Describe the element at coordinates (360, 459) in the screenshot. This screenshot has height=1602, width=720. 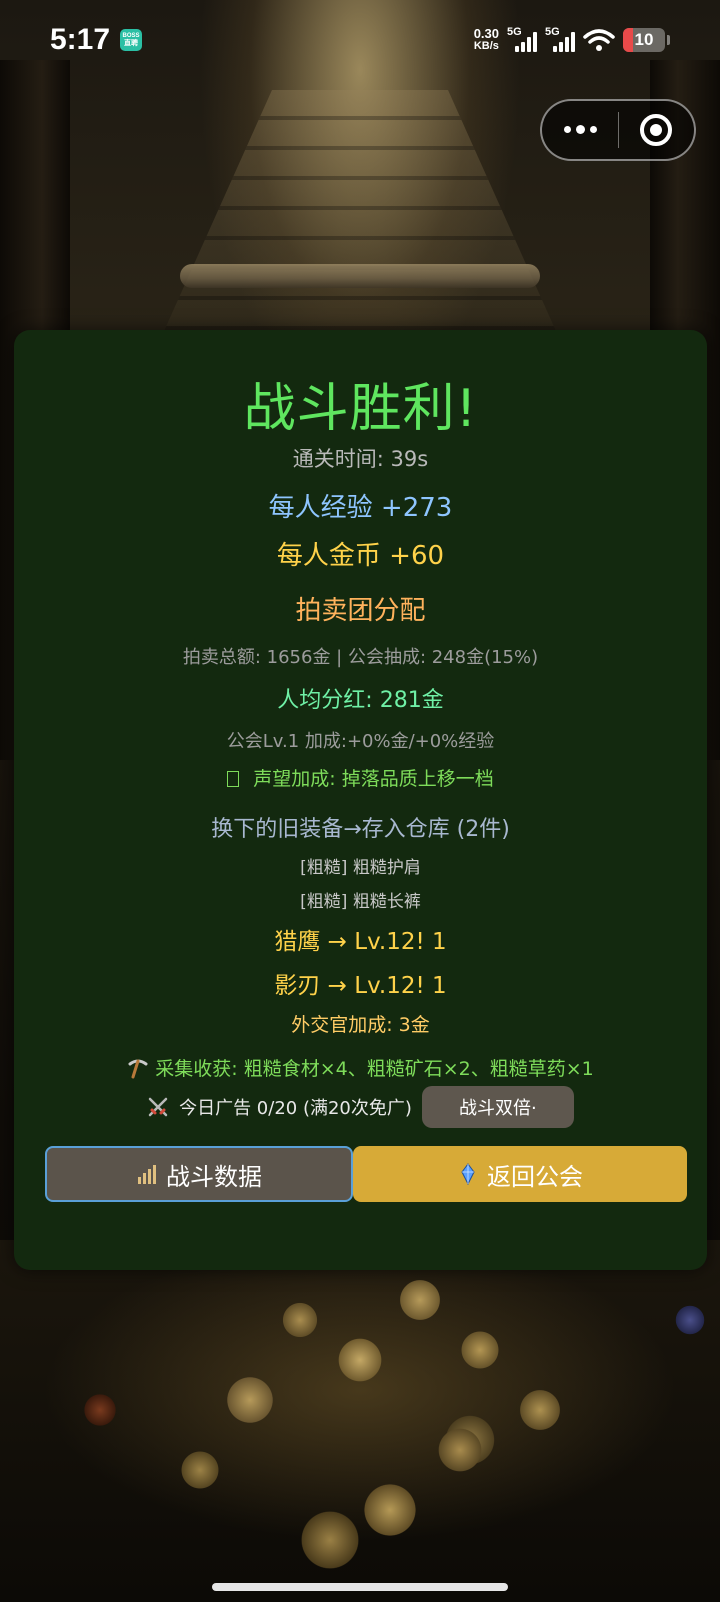
I see `clear-time: 通关时间: 39s` at that location.